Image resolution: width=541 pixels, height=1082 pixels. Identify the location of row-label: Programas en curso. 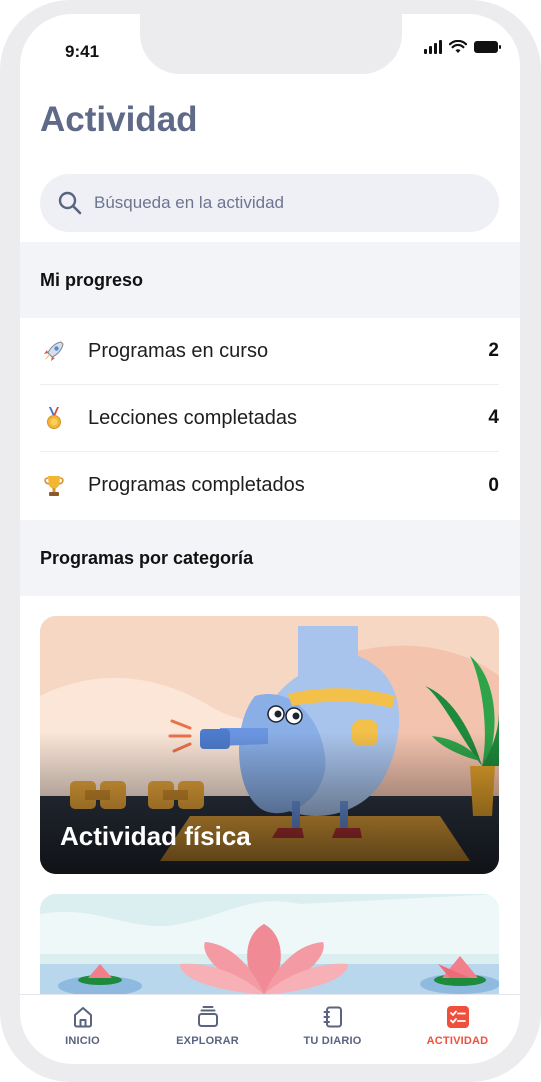
(178, 350).